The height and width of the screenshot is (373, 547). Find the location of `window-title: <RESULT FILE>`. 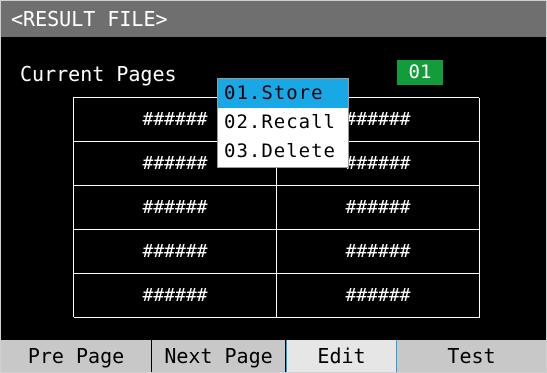

window-title: <RESULT FILE> is located at coordinates (273, 19).